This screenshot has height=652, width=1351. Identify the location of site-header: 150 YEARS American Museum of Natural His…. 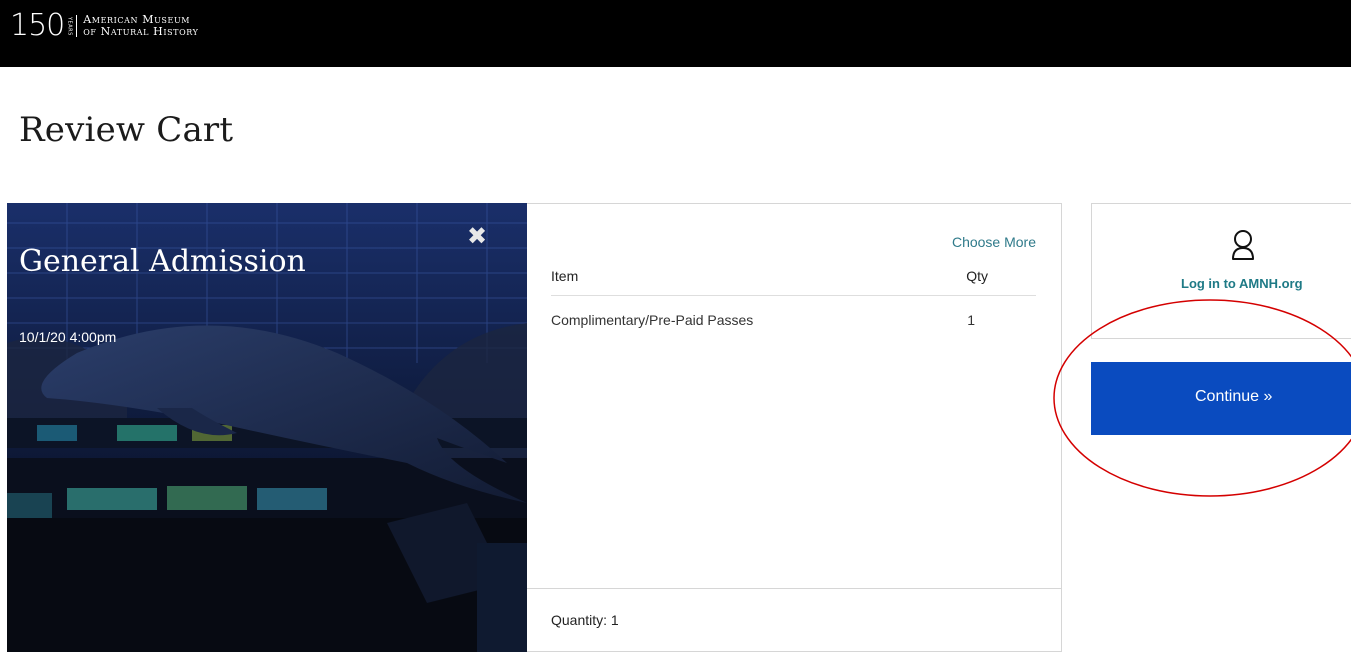
(675, 33).